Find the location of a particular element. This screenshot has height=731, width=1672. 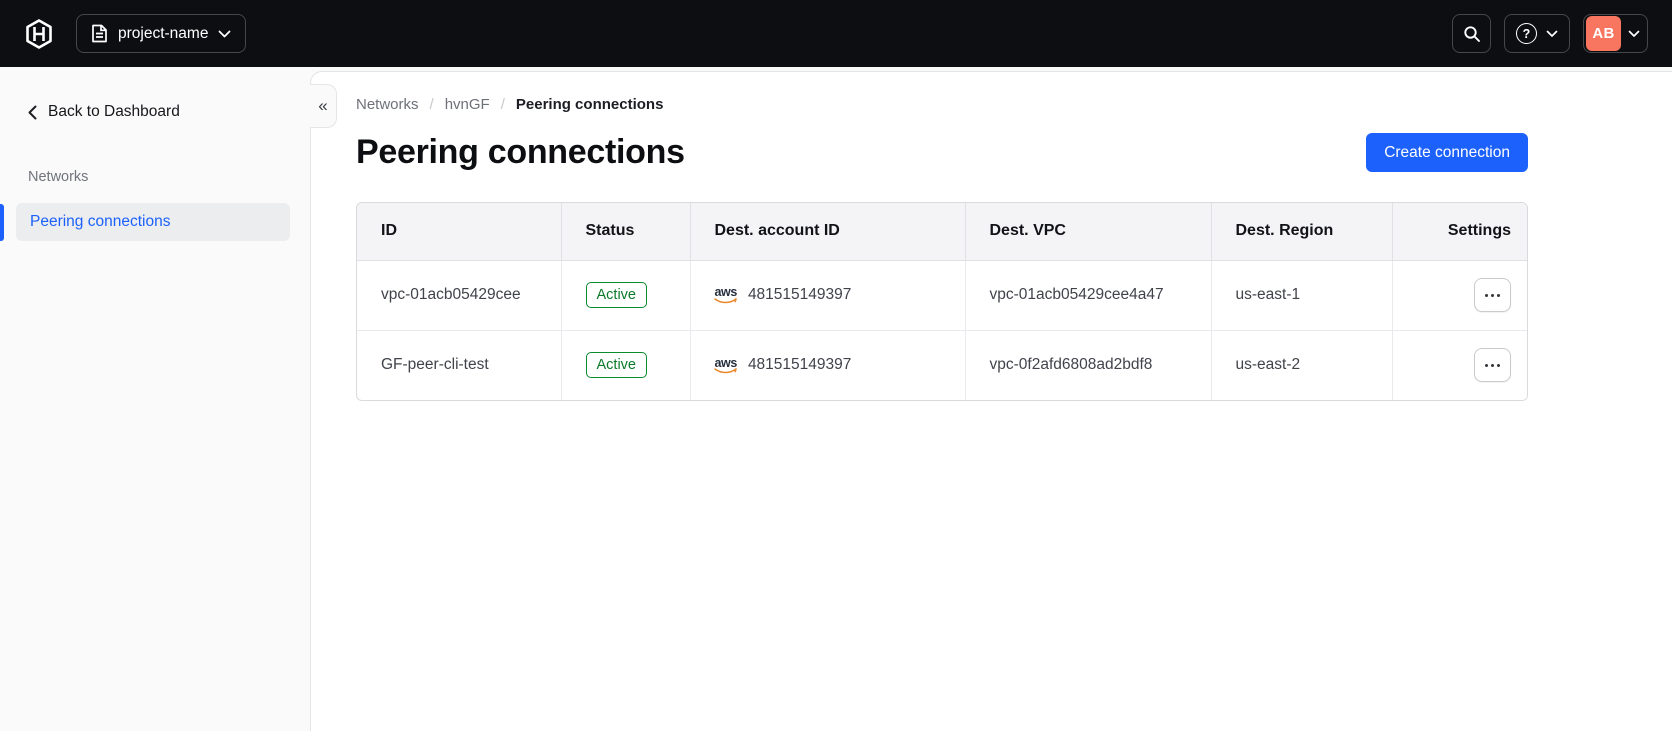

sidebar-item-peering-connections: Peering connections is located at coordinates (153, 222).